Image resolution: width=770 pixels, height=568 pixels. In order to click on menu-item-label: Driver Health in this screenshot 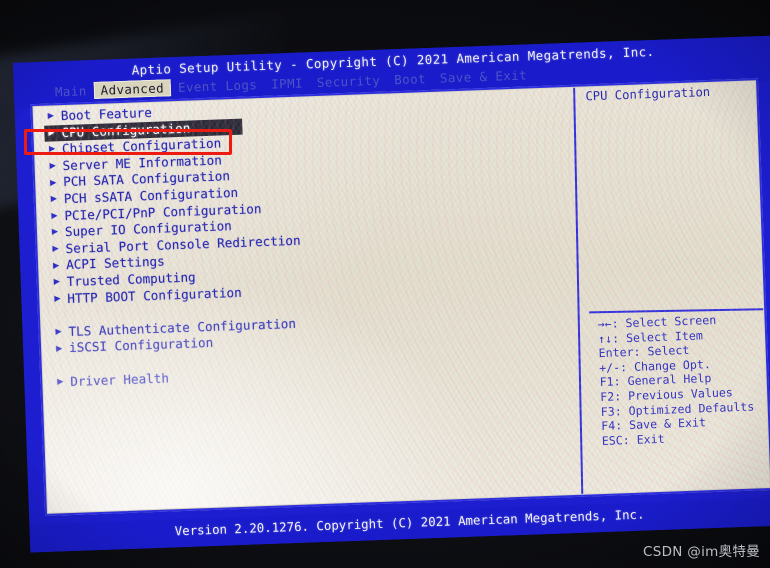, I will do `click(120, 379)`.